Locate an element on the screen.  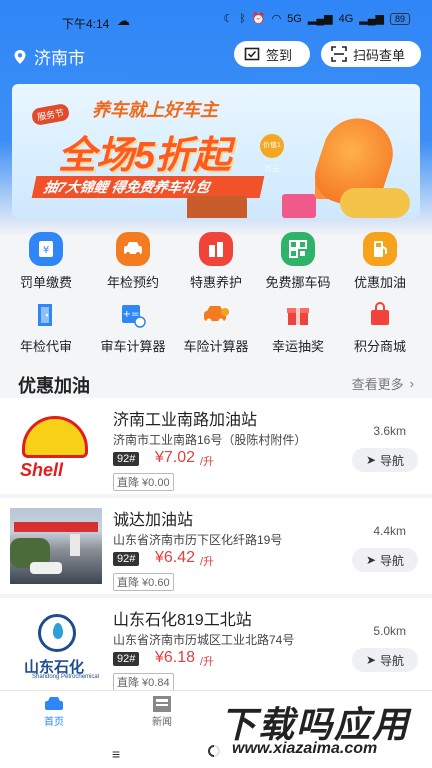
service-inspection-calculator: += 审车计算器 is located at coordinates (133, 327).